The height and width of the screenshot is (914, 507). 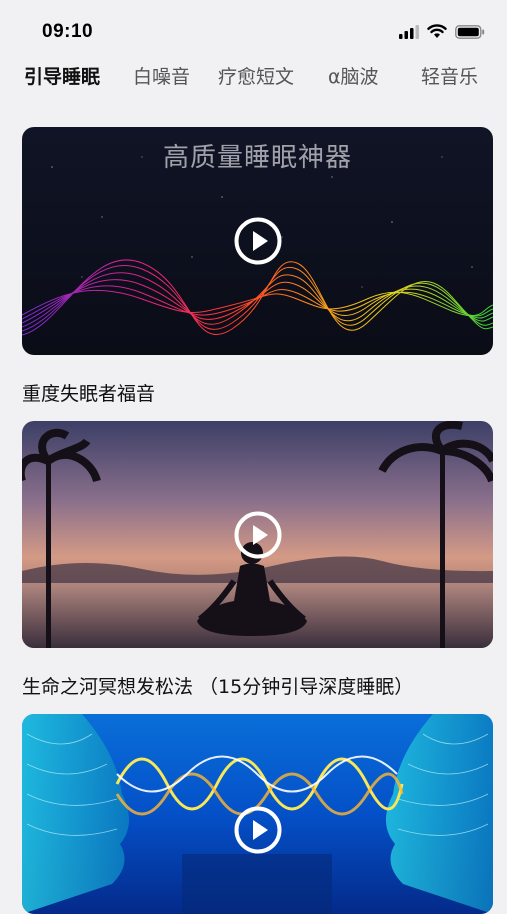 What do you see at coordinates (217, 685) in the screenshot?
I see `video-caption: 生命之河冥想发松法 （15分钟引导深度睡眠）` at bounding box center [217, 685].